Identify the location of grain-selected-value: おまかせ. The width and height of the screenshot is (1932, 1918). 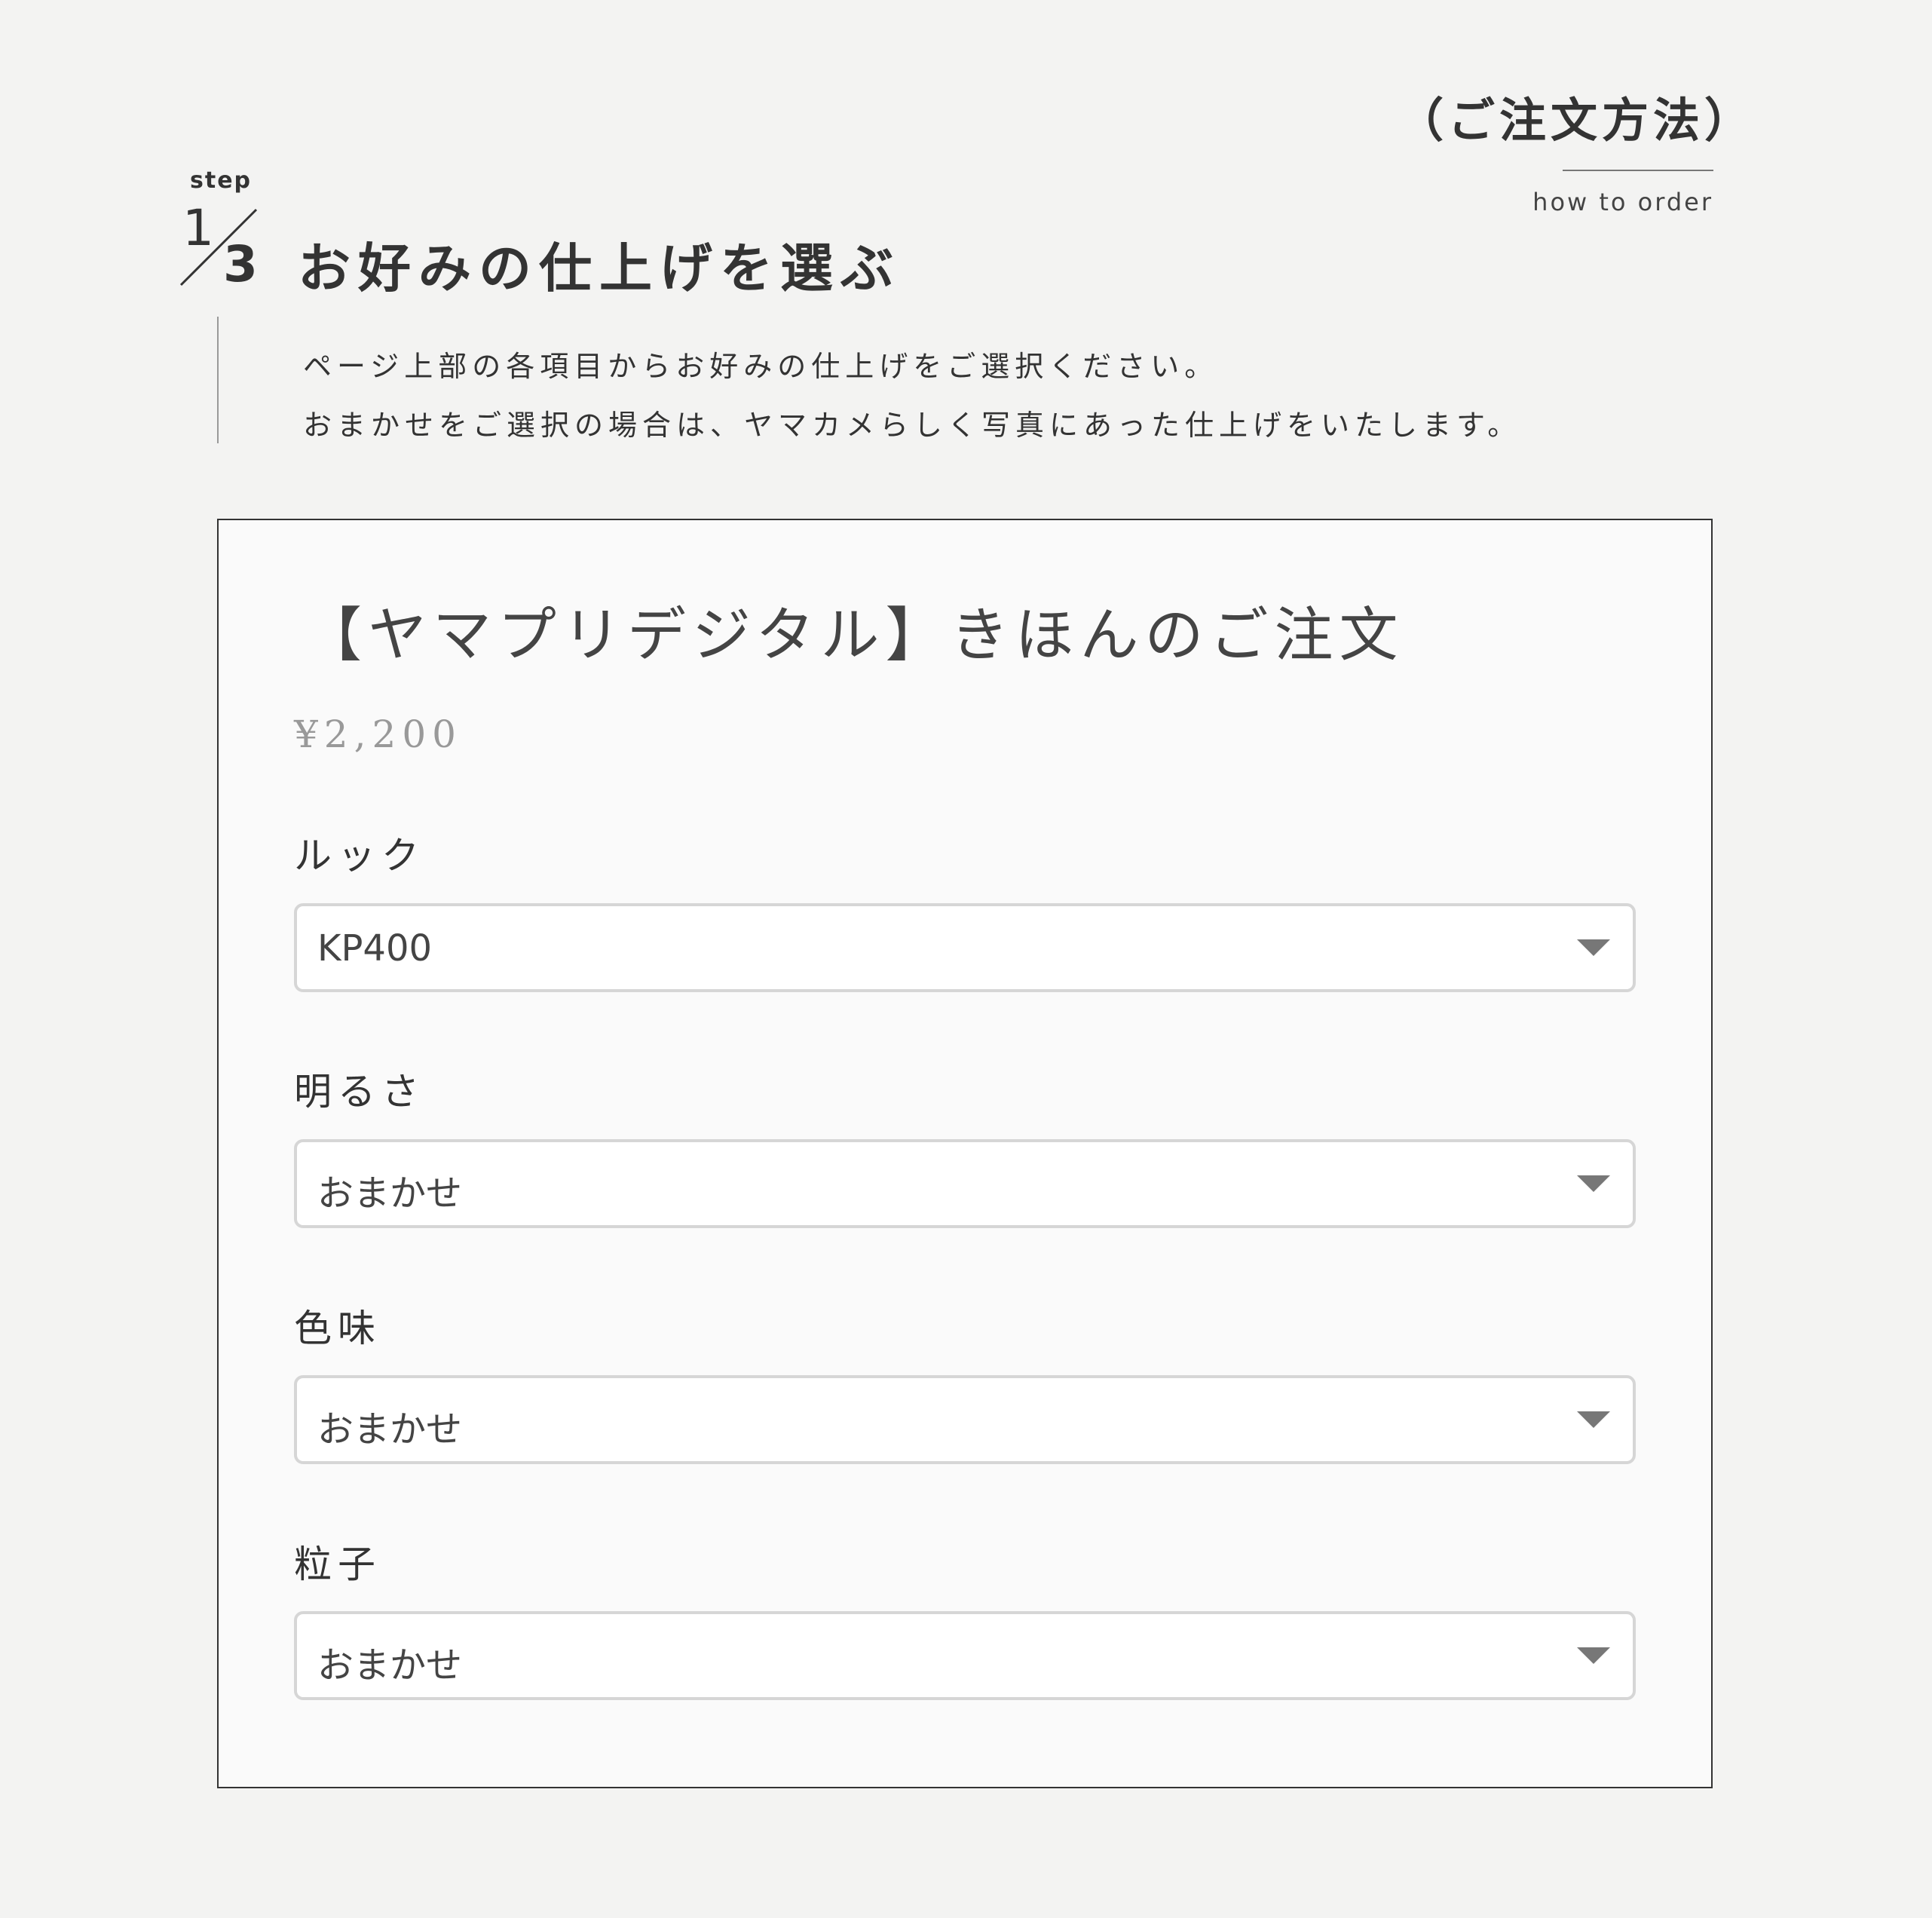
(390, 1665).